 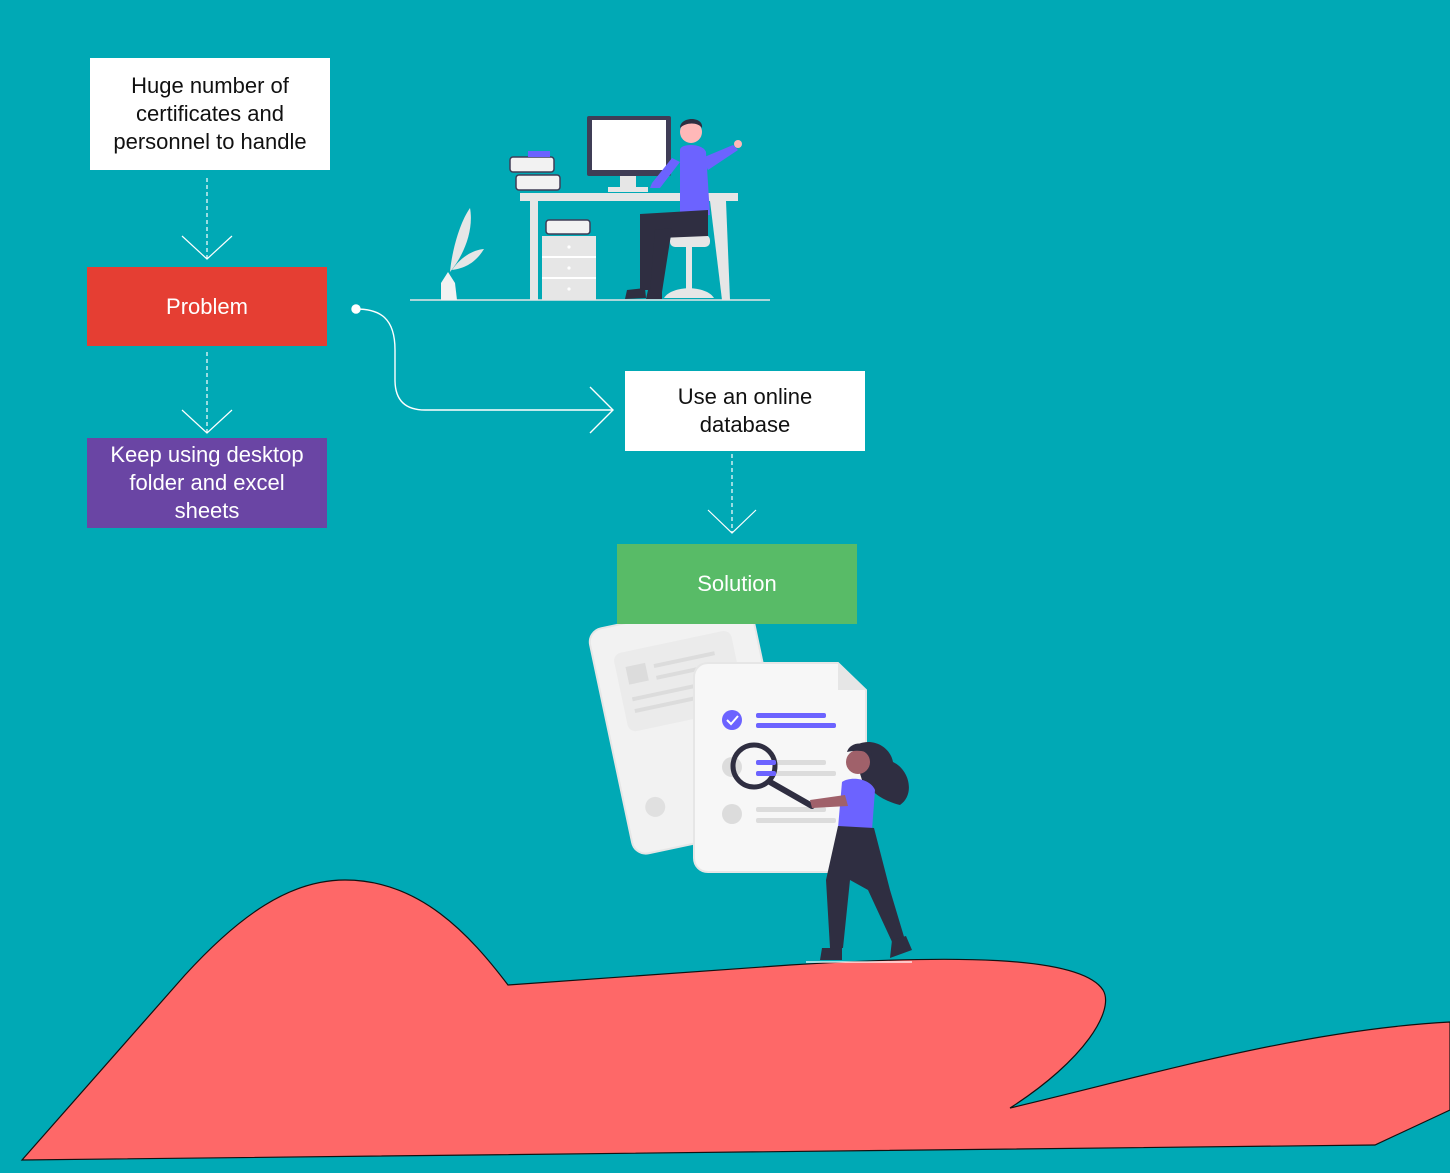 I want to click on node-proposal: Use an online database, so click(x=745, y=411).